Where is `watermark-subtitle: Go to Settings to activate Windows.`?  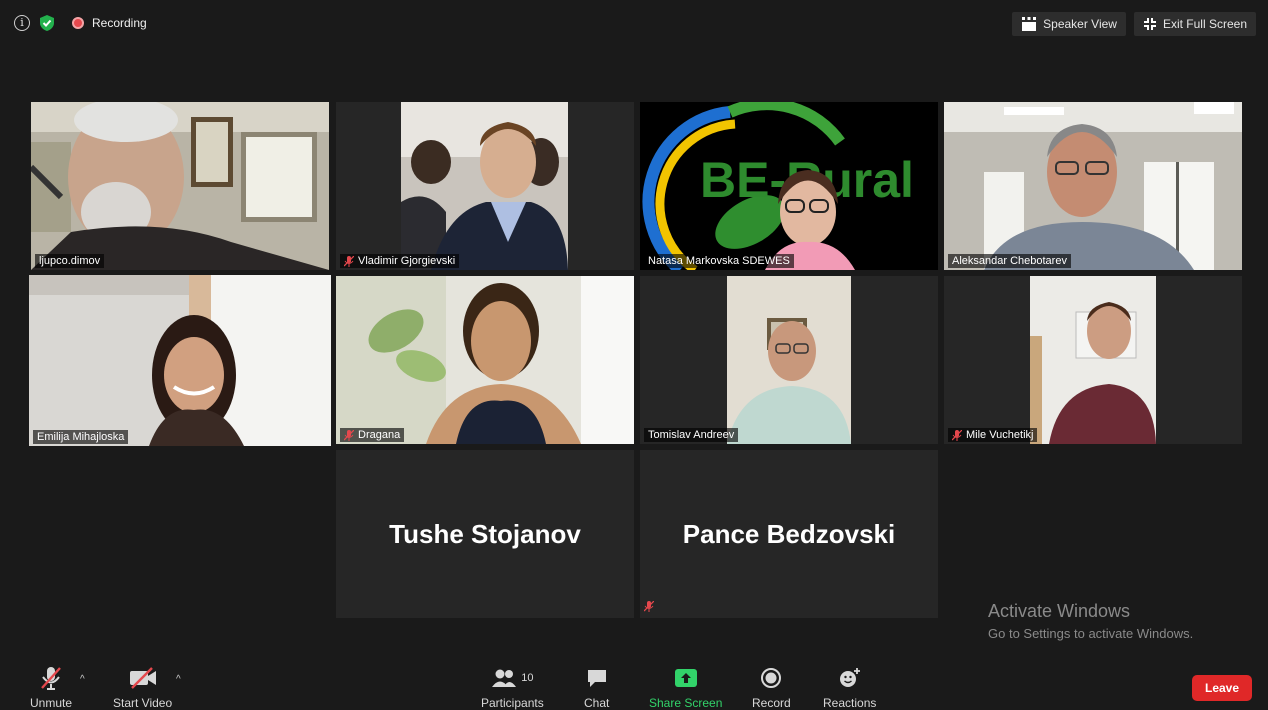
watermark-subtitle: Go to Settings to activate Windows. is located at coordinates (1091, 633).